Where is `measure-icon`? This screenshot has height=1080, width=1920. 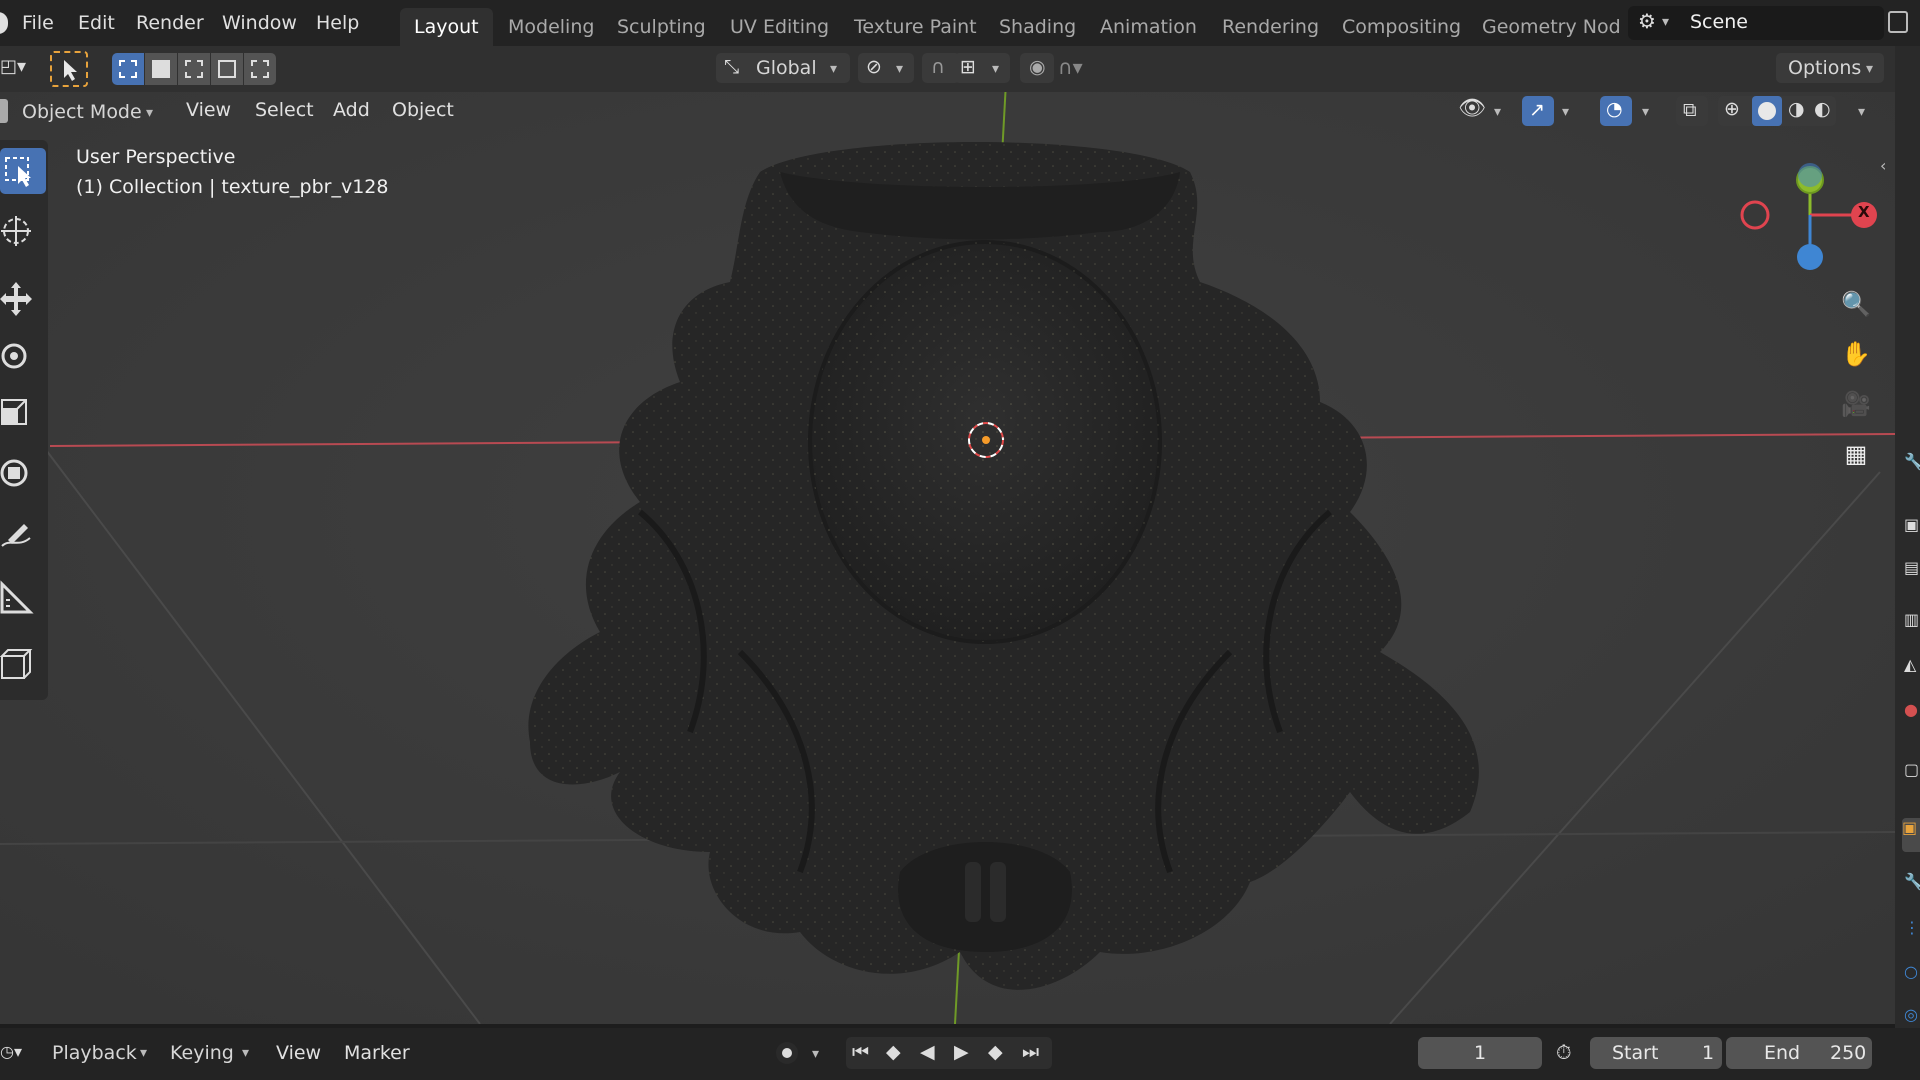
measure-icon is located at coordinates (23, 599).